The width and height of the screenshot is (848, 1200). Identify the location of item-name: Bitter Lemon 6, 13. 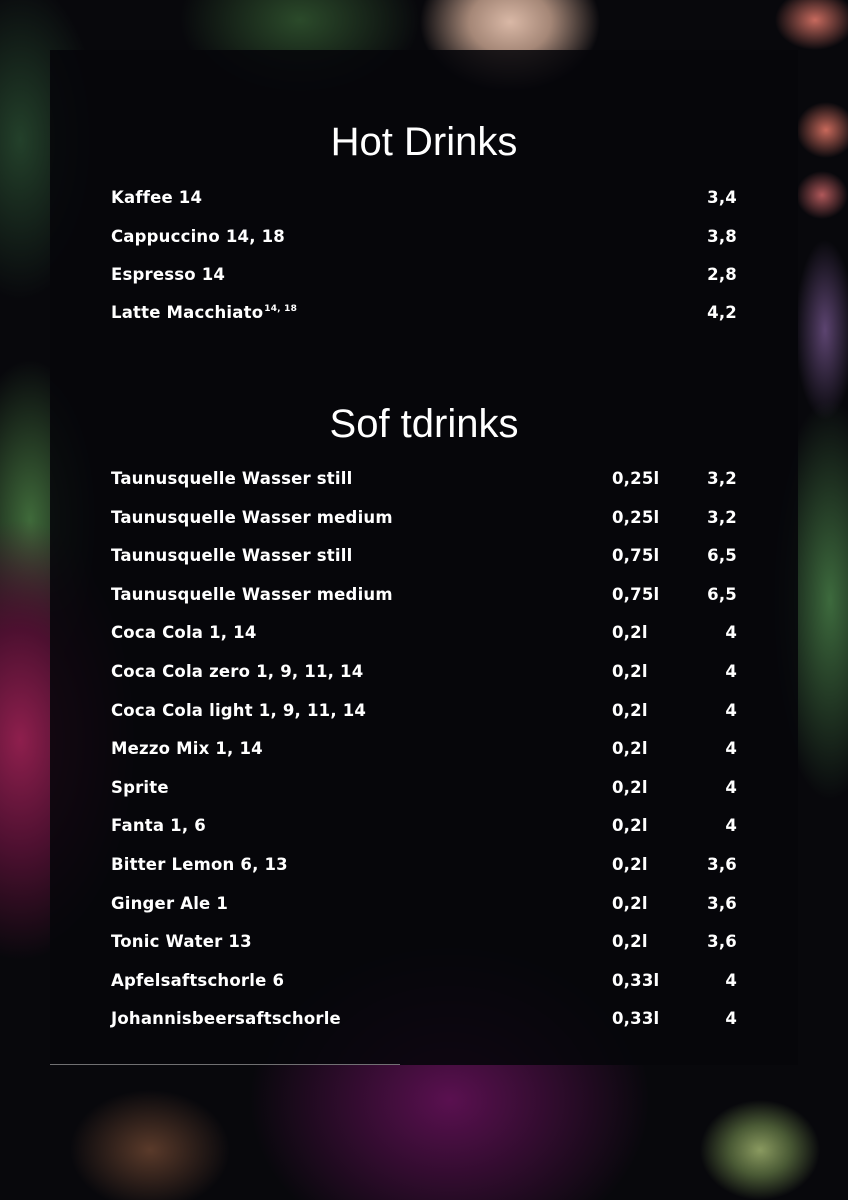
(199, 864).